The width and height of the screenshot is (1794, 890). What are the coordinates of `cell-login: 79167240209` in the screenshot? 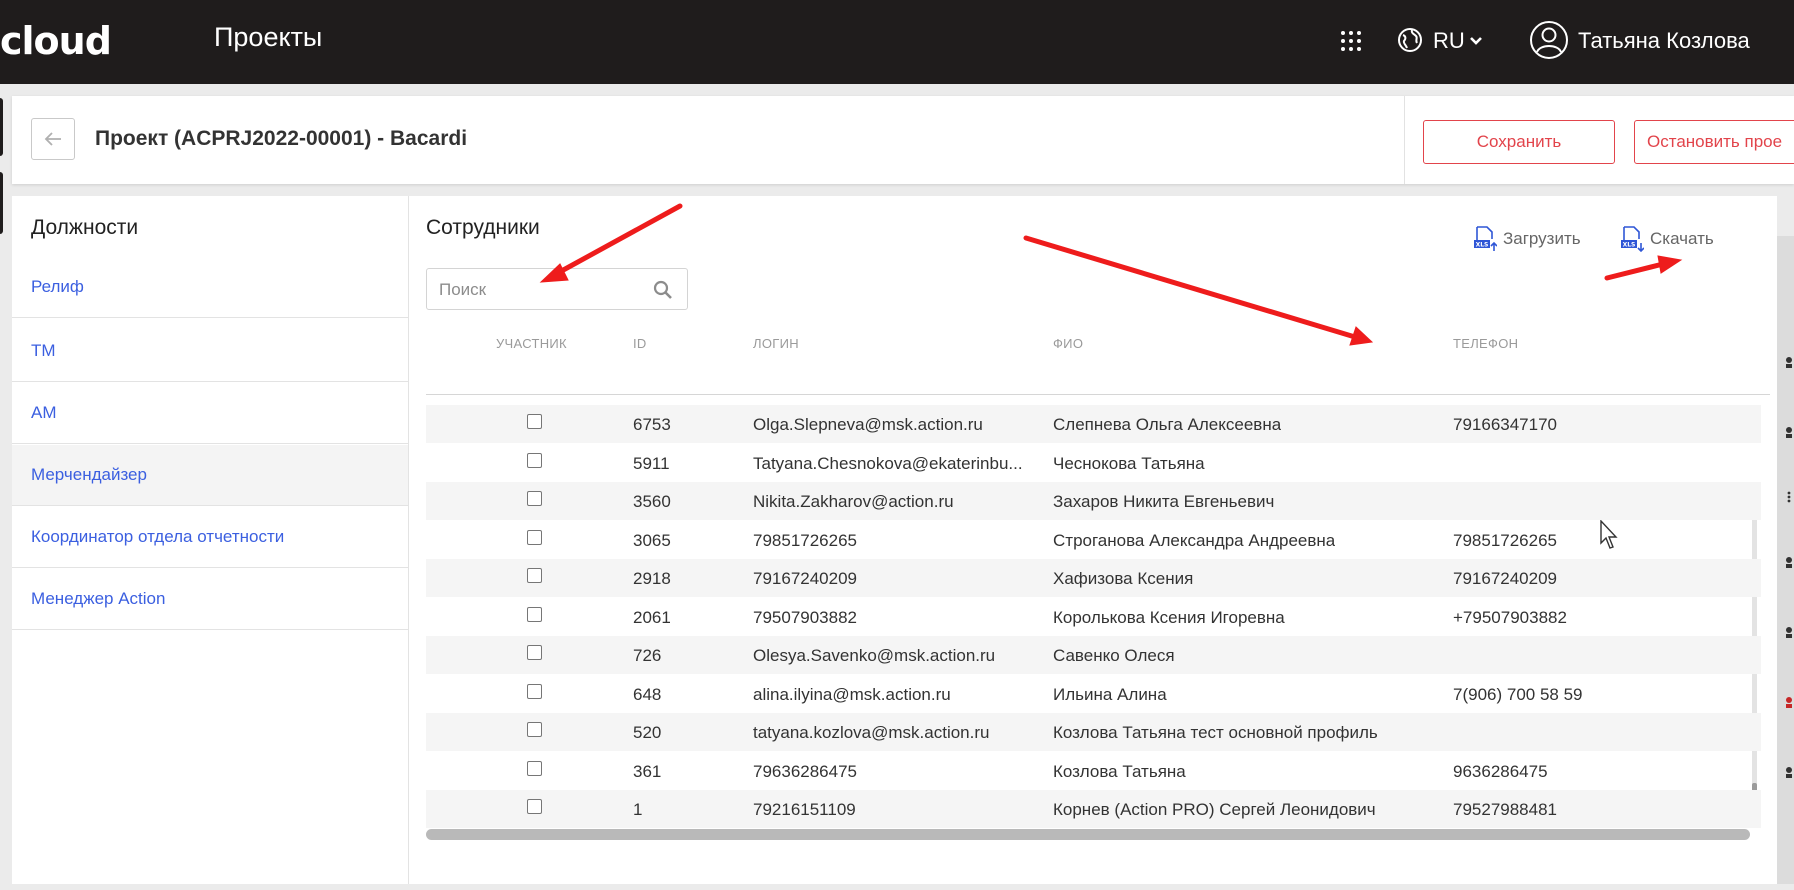 It's located at (805, 578).